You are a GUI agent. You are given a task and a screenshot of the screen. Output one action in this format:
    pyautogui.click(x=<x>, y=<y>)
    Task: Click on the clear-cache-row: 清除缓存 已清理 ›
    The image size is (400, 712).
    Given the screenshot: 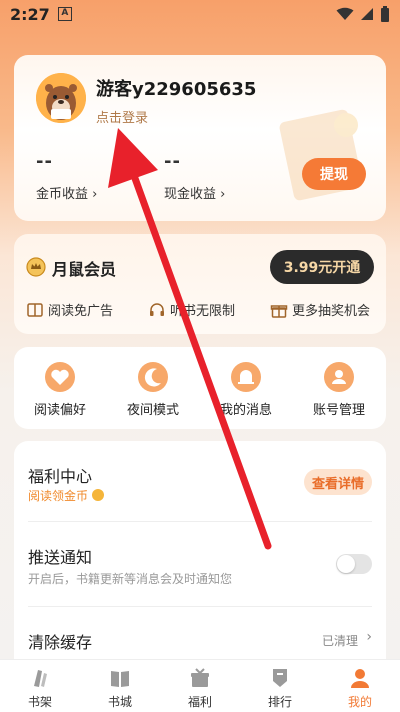 What is the action you would take?
    pyautogui.click(x=200, y=637)
    